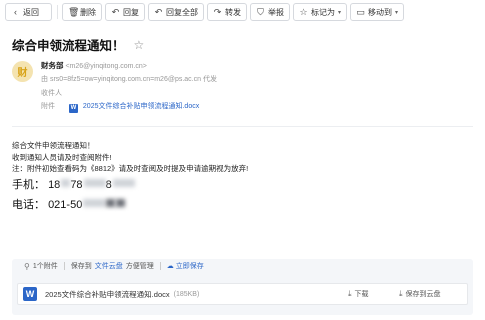  I want to click on sender-email: <m26@yinqitong.com.cn>, so click(106, 66).